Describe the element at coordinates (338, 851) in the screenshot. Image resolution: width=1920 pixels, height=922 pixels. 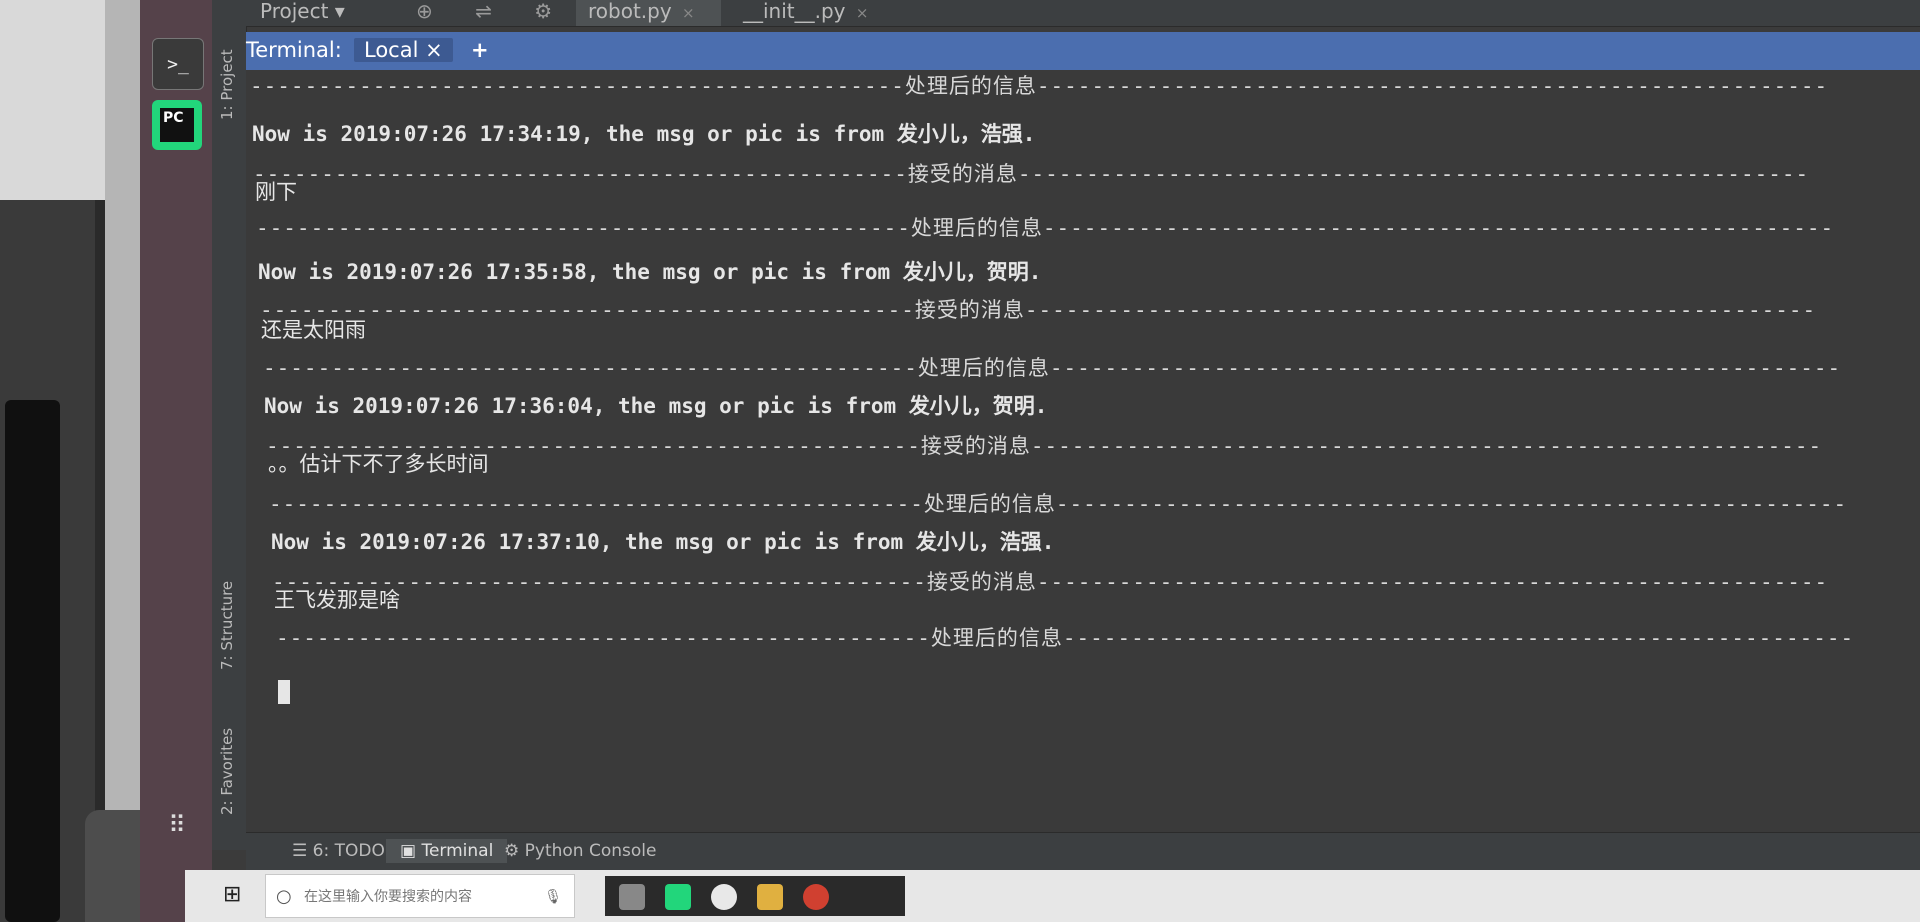
I see `tool-todo: ☰ 6: TODO` at that location.